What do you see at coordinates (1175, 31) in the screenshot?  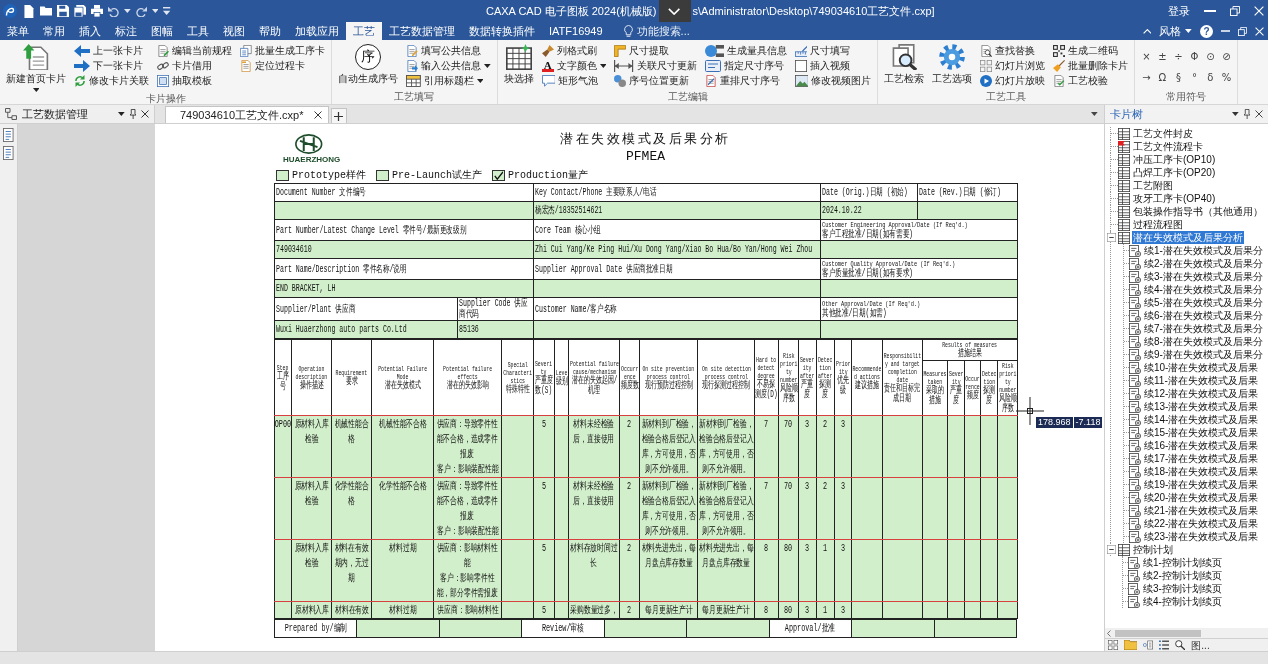 I see `style-menu-button: 风格` at bounding box center [1175, 31].